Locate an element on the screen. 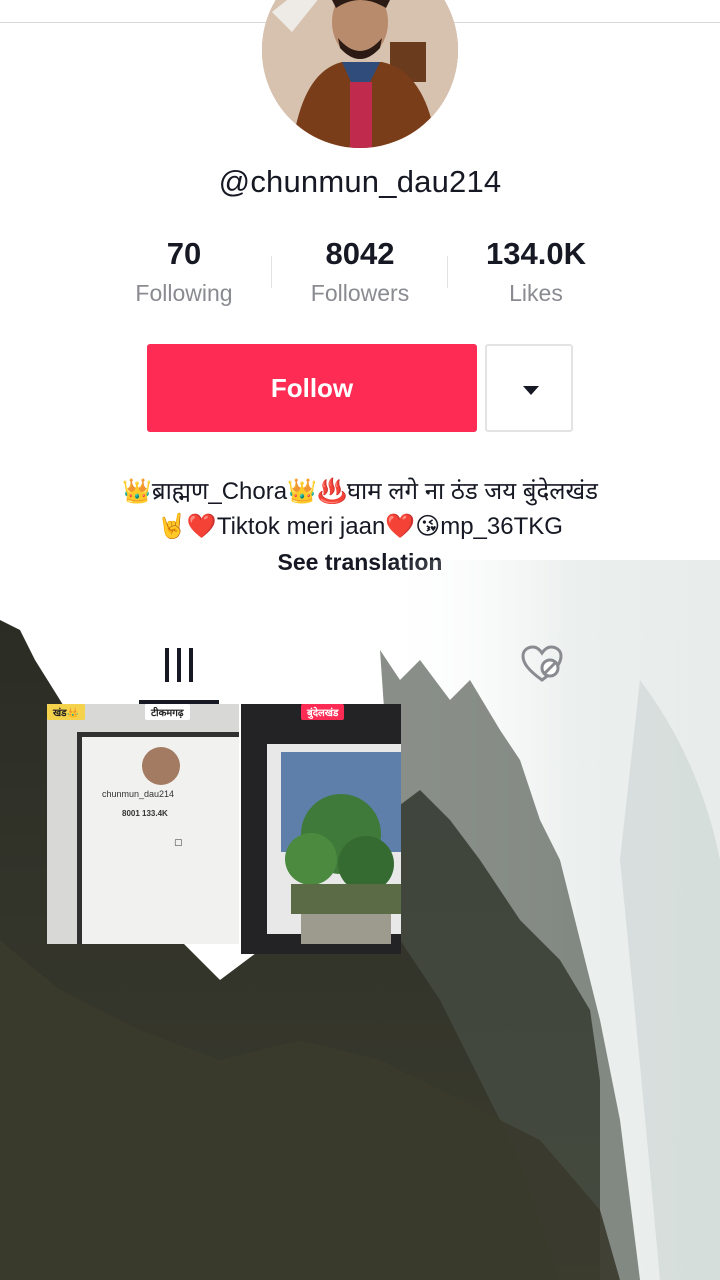 This screenshot has height=1280, width=720. hidden-heart-icon is located at coordinates (542, 663).